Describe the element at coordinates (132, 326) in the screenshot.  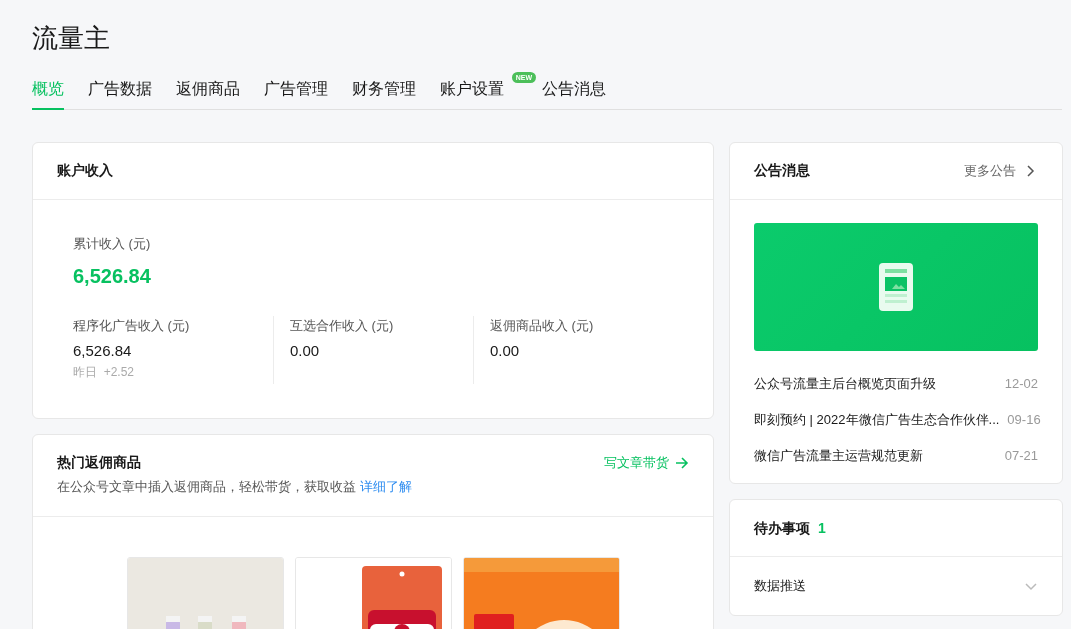
I see `income-label: 程序化广告收入 (元)` at that location.